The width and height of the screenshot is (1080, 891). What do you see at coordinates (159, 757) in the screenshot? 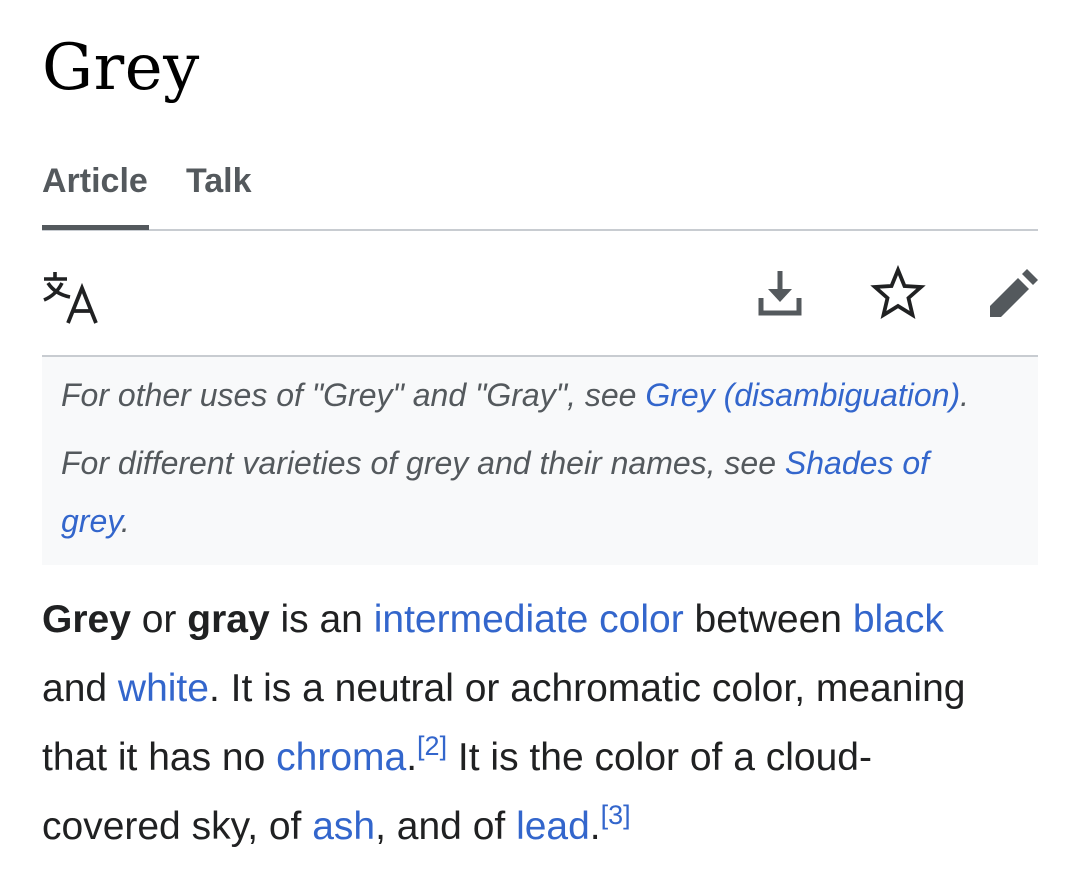
I see `paragraph-text: that it has no` at bounding box center [159, 757].